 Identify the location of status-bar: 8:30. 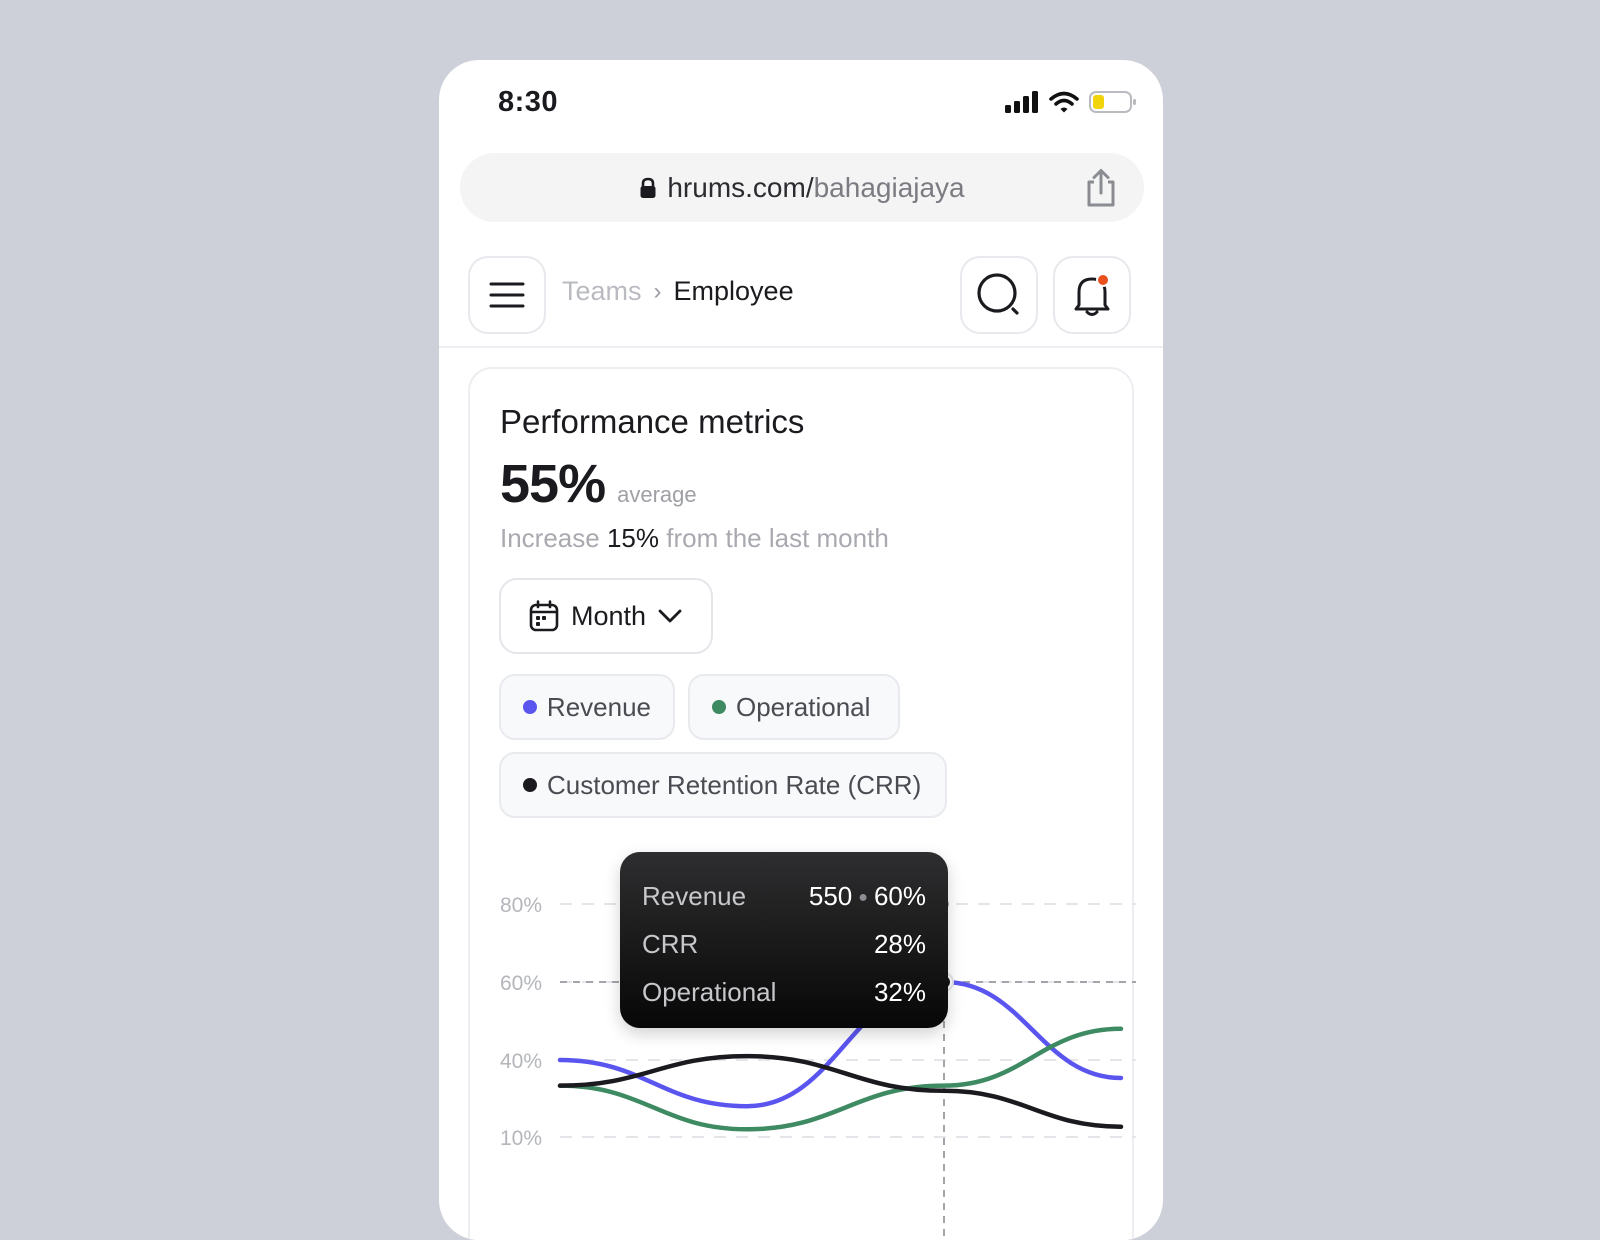
(801, 105).